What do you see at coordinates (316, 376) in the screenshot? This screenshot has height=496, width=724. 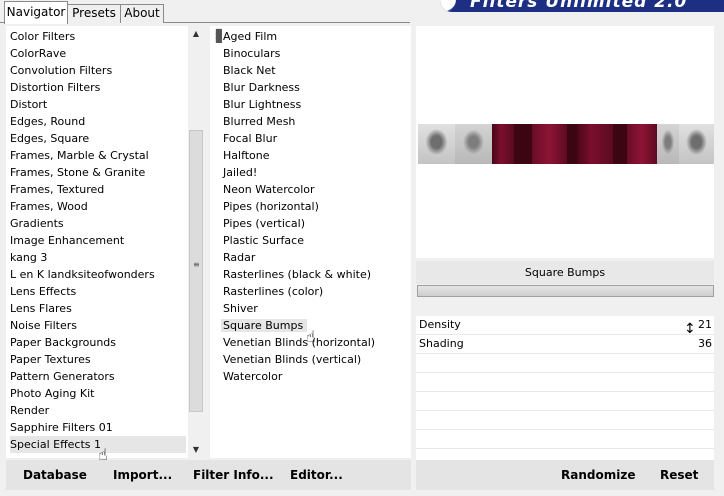 I see `filter-item: Watercolor` at bounding box center [316, 376].